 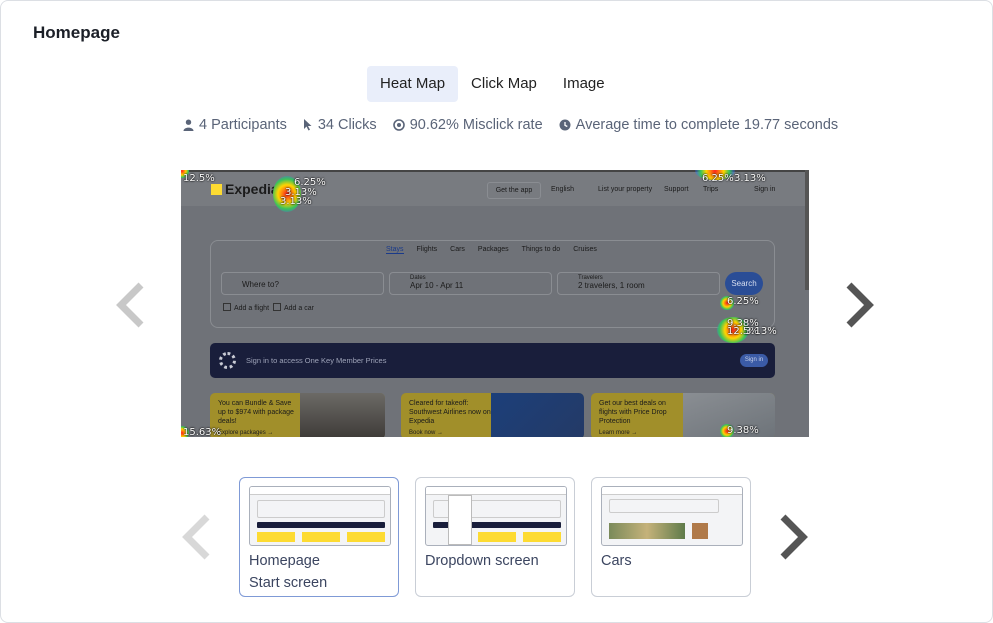 I want to click on brand-text: Expedia, so click(x=252, y=189).